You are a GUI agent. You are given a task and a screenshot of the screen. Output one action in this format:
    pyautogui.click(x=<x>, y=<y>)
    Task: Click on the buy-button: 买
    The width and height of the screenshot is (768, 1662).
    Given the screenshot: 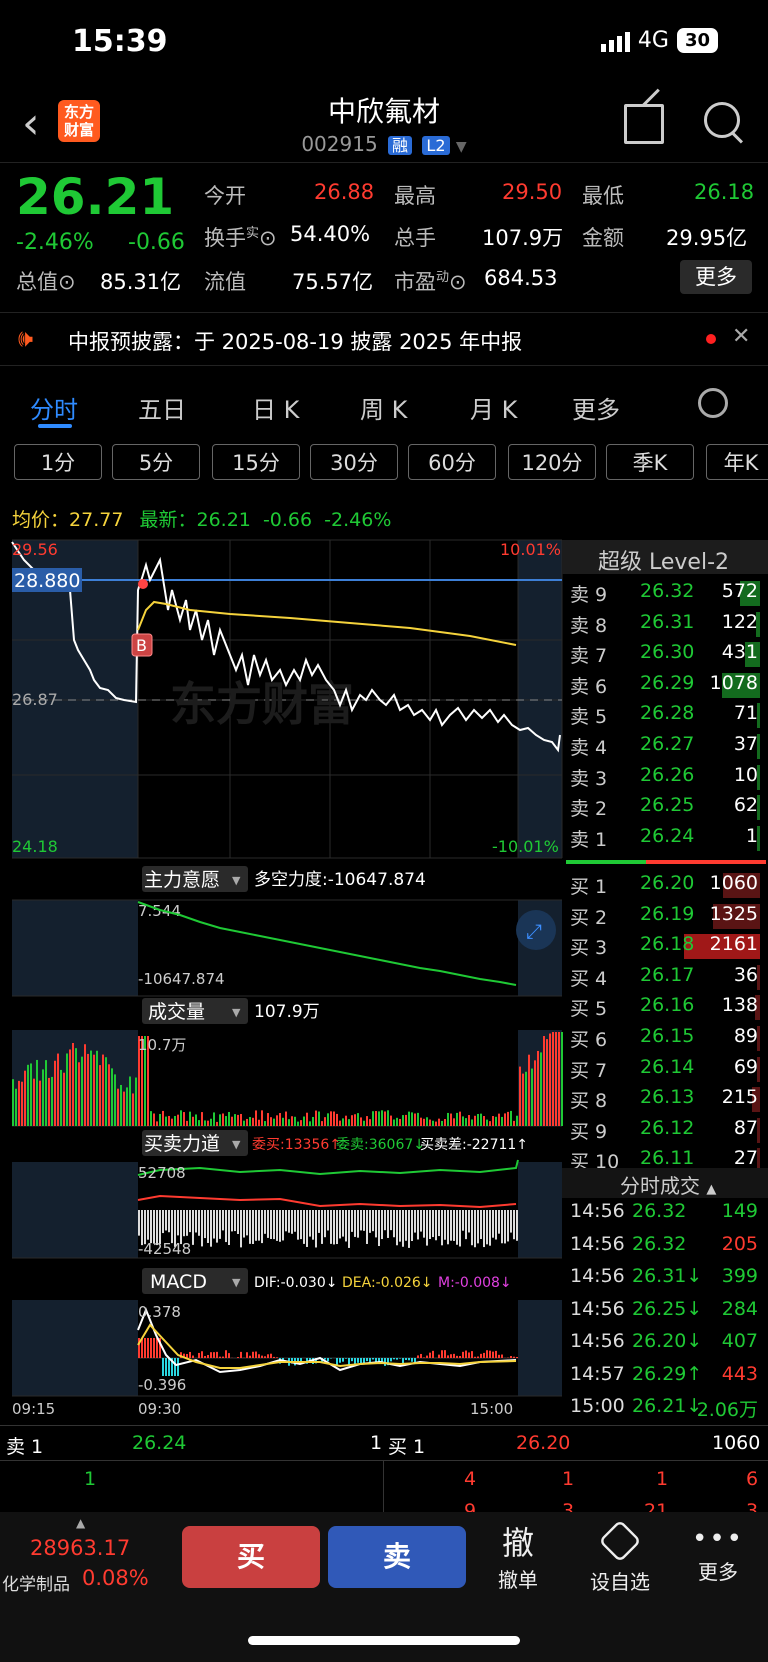 What is the action you would take?
    pyautogui.click(x=251, y=1557)
    